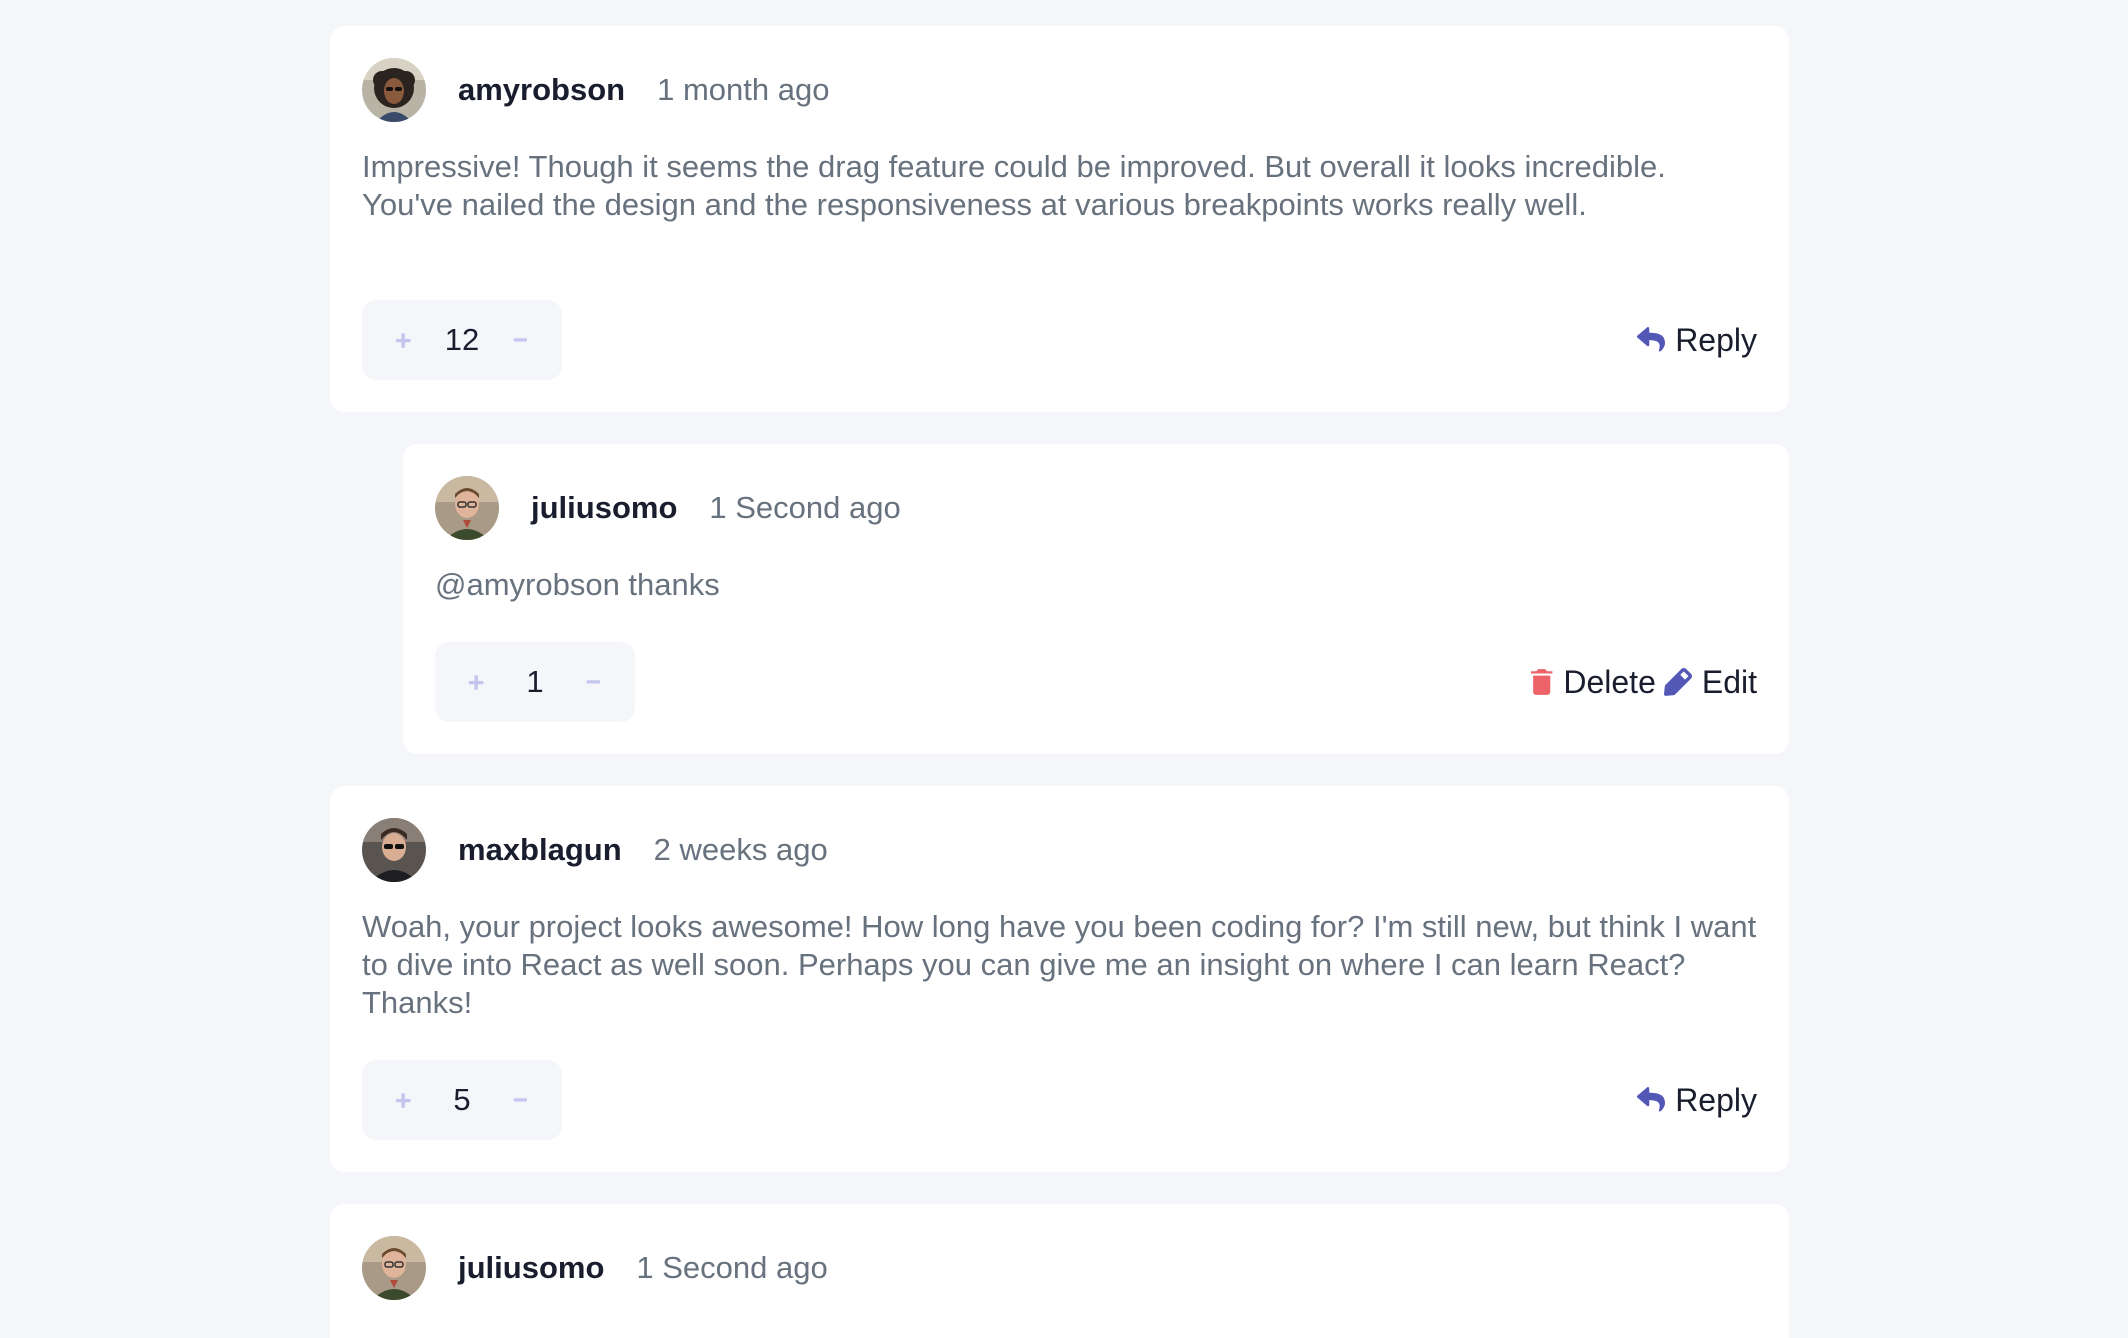  What do you see at coordinates (542, 89) in the screenshot?
I see `username: amyrobson` at bounding box center [542, 89].